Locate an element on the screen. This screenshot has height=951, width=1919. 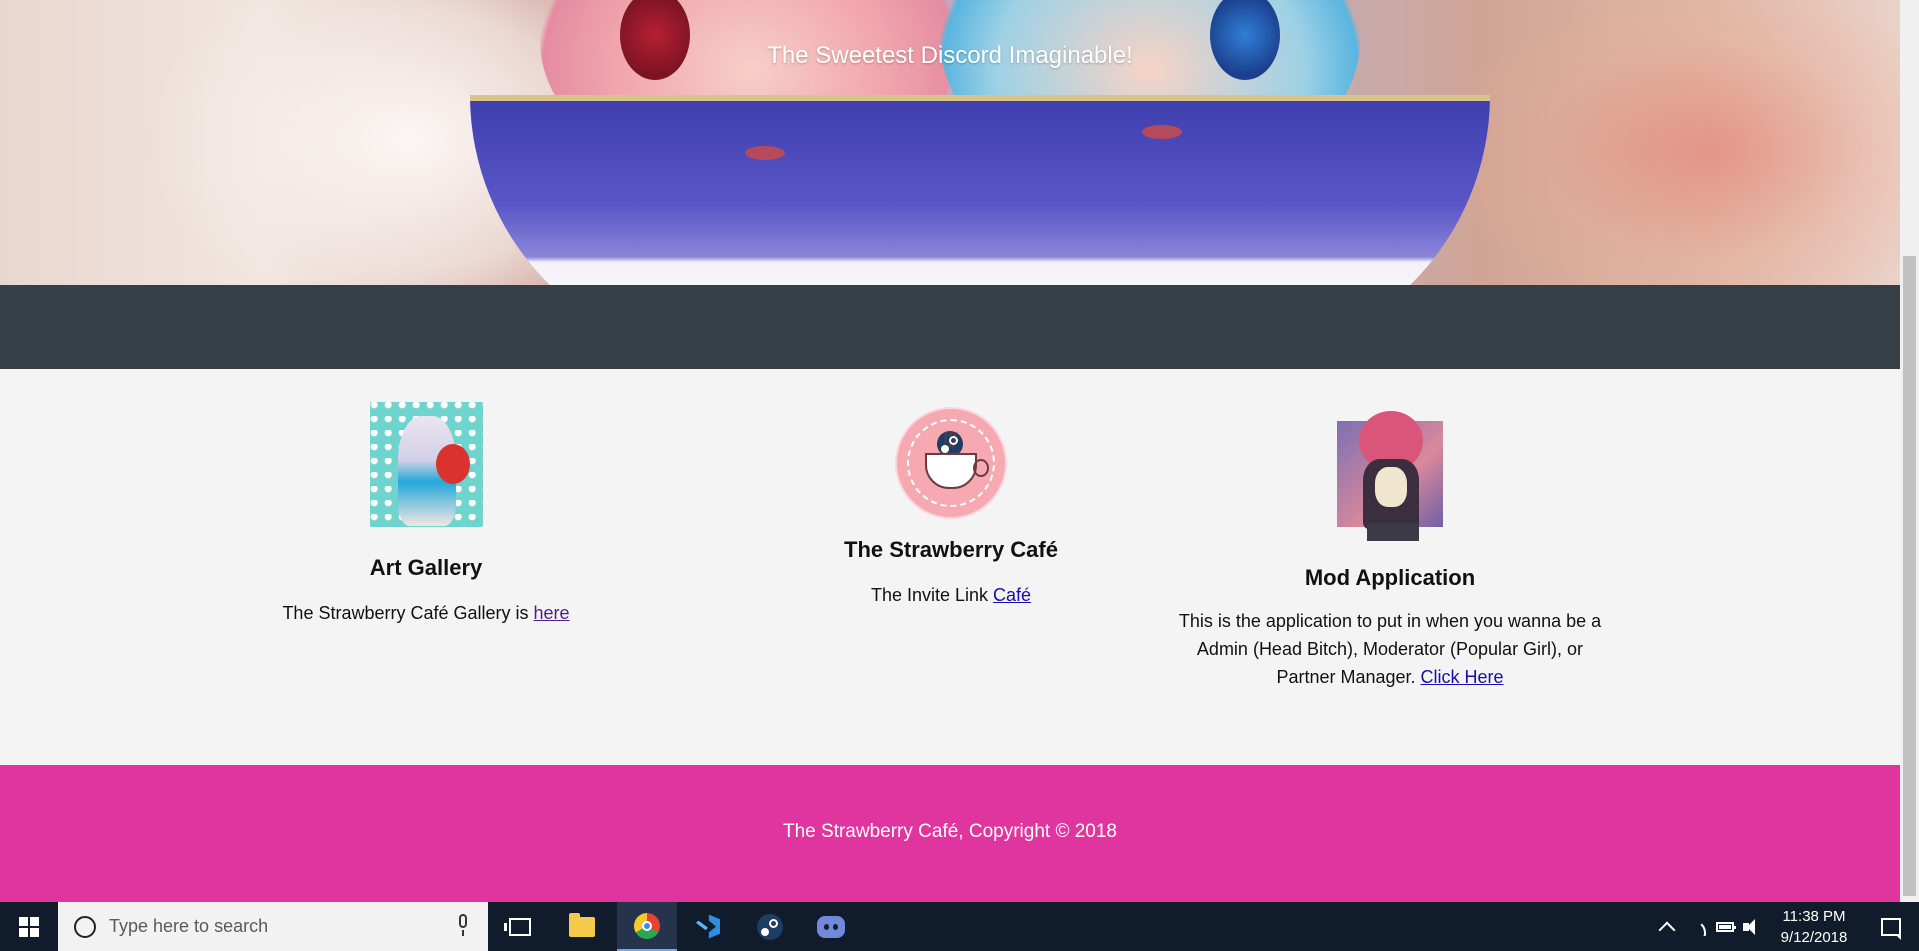
mod-application-avatar is located at coordinates (1390, 476).